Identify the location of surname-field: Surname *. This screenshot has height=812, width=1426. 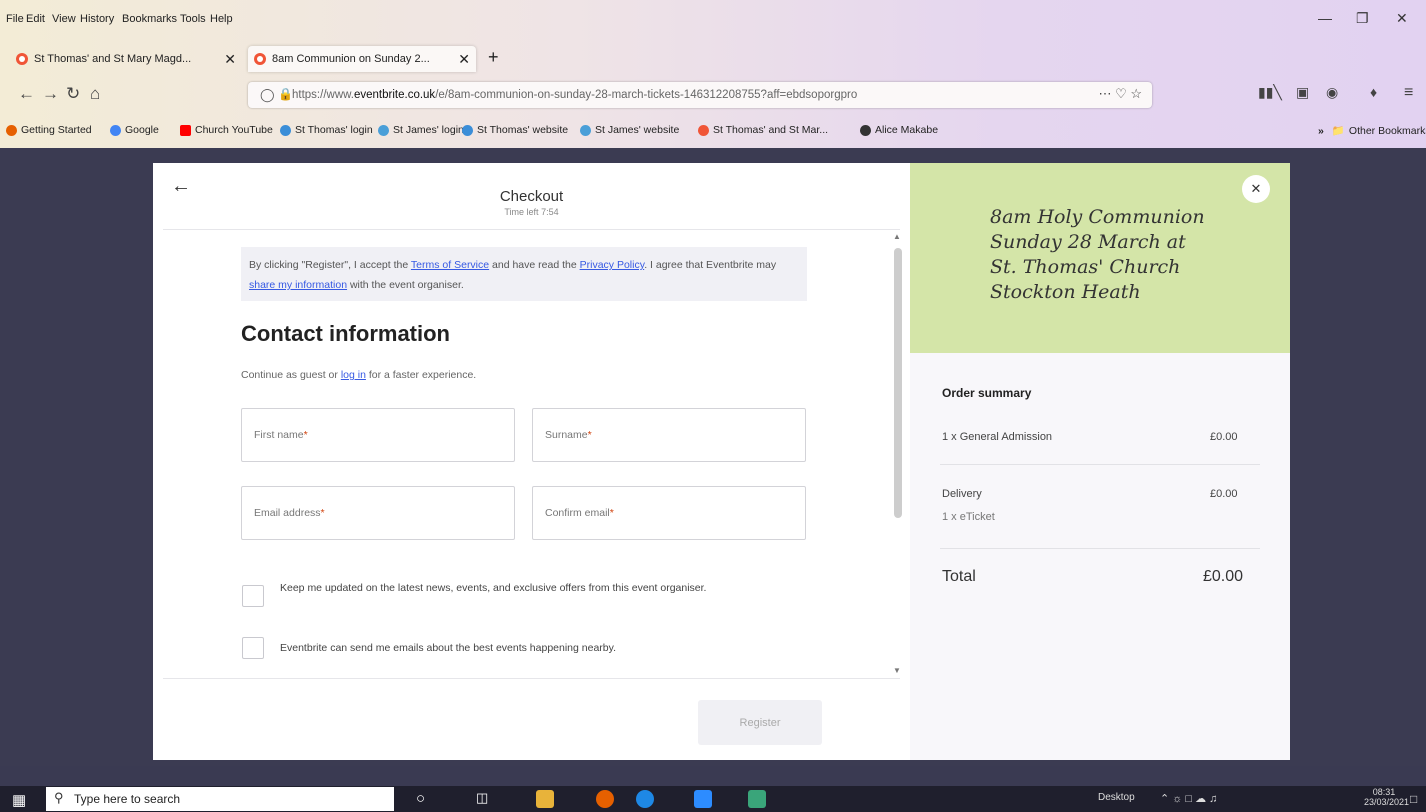
(669, 435).